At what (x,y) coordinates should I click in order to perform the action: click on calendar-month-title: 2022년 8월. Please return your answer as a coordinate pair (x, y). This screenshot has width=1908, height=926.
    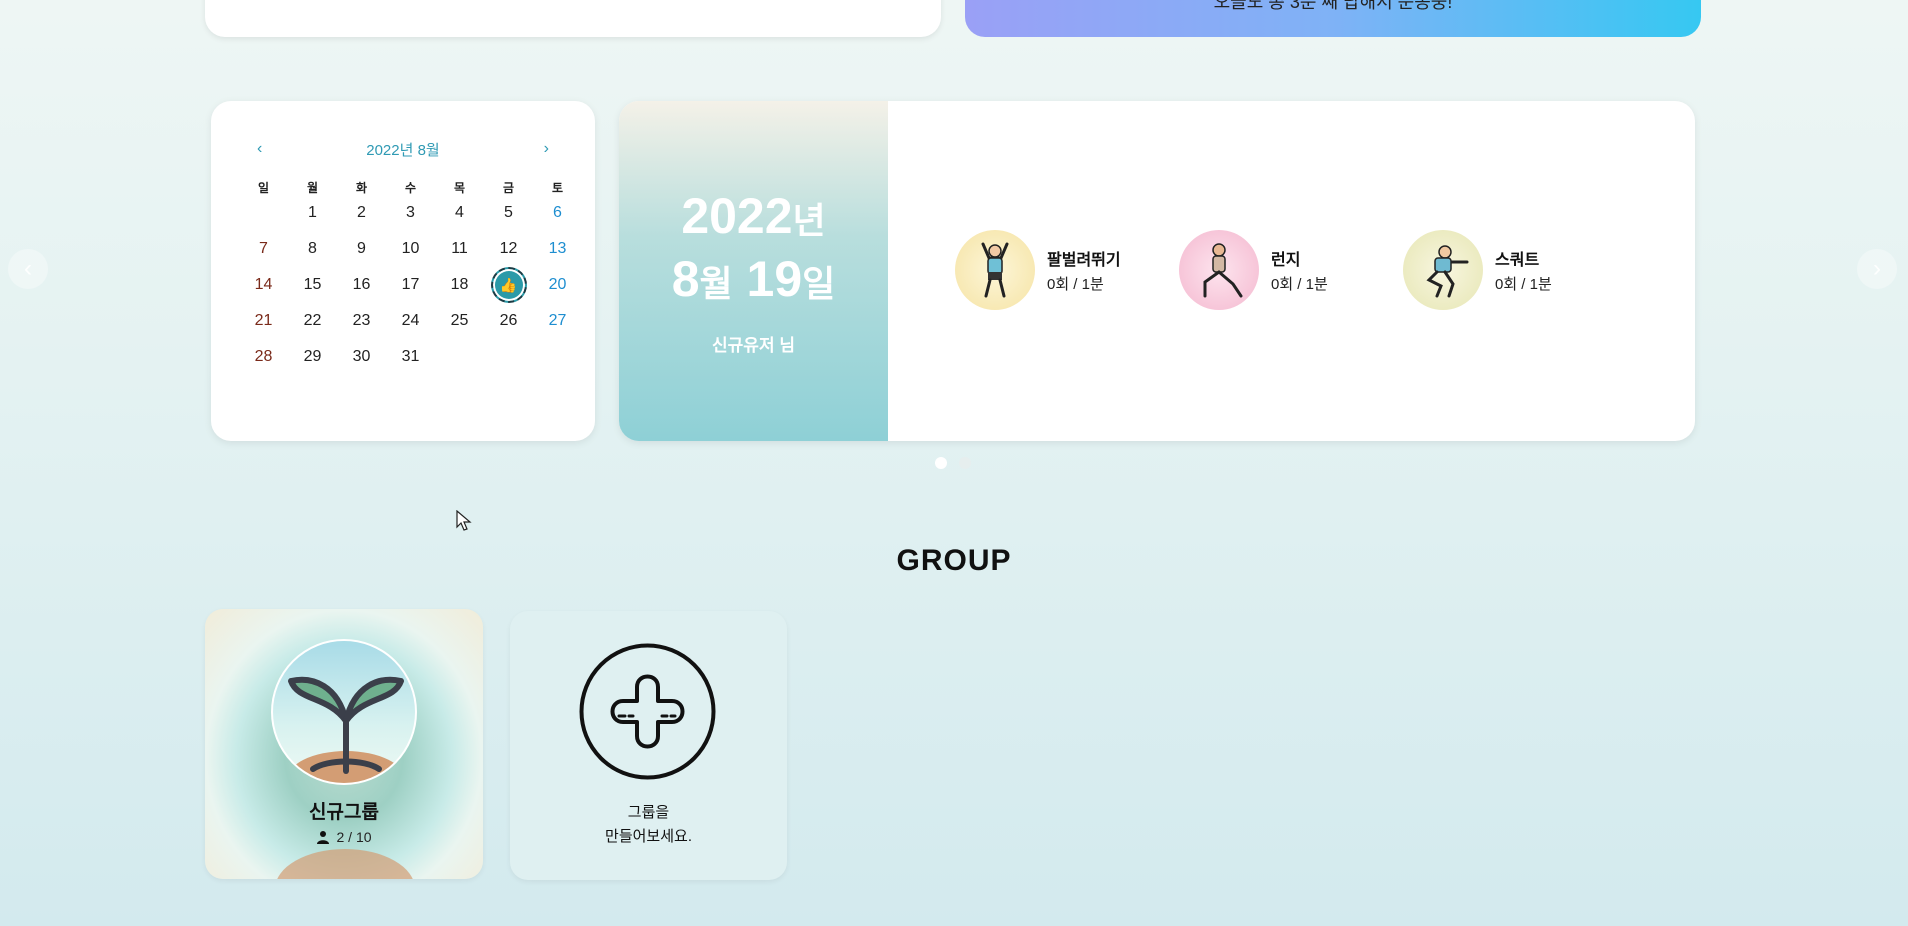
    Looking at the image, I should click on (402, 149).